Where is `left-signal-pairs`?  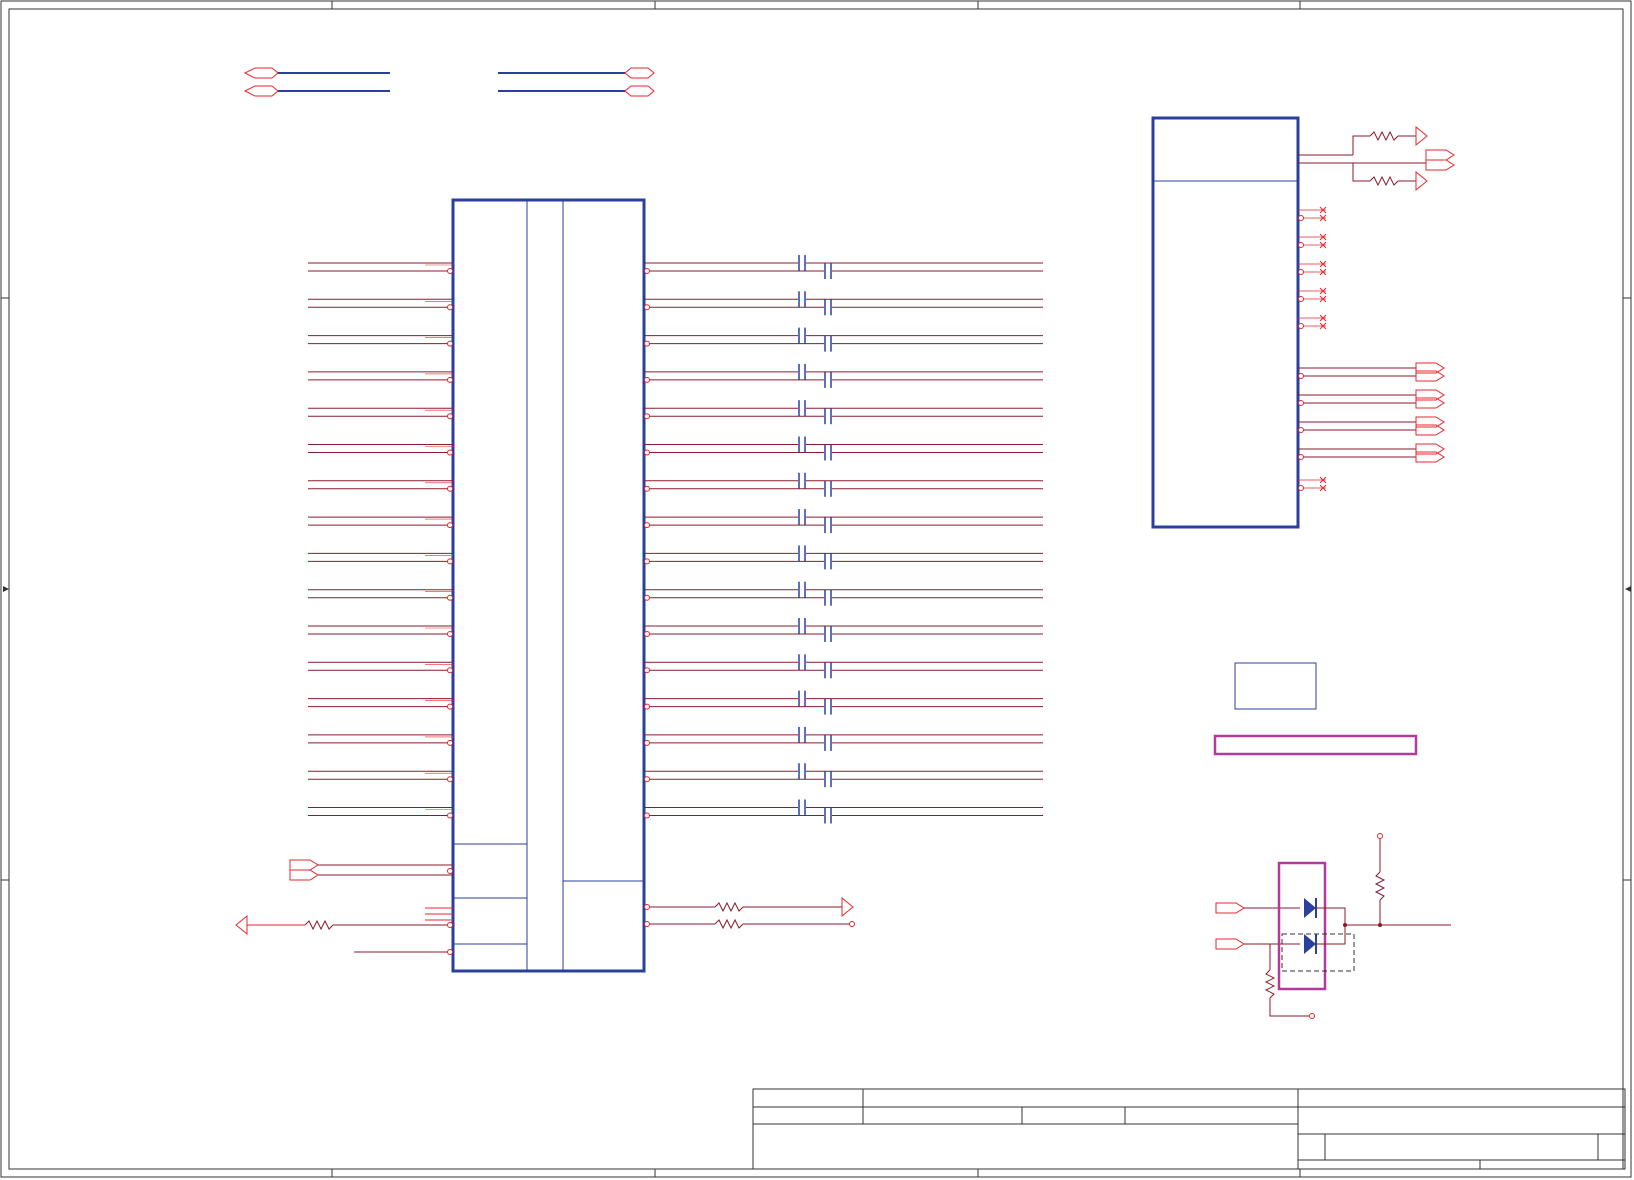
left-signal-pairs is located at coordinates (380, 540).